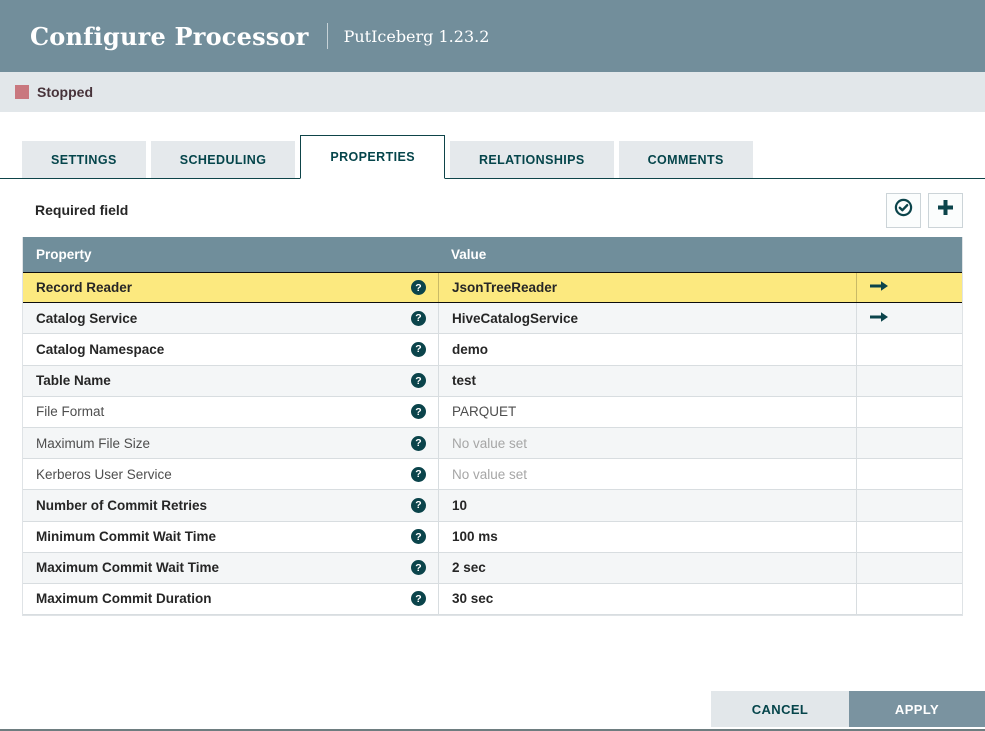 The height and width of the screenshot is (731, 985). Describe the element at coordinates (780, 709) in the screenshot. I see `cancel-button: CANCEL` at that location.